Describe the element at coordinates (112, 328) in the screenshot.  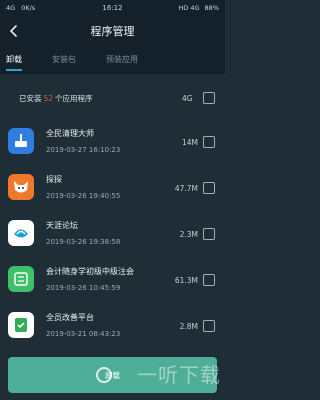
I see `list-item: 全员改善平台 2019-03-21 08:43:23 2.8M` at that location.